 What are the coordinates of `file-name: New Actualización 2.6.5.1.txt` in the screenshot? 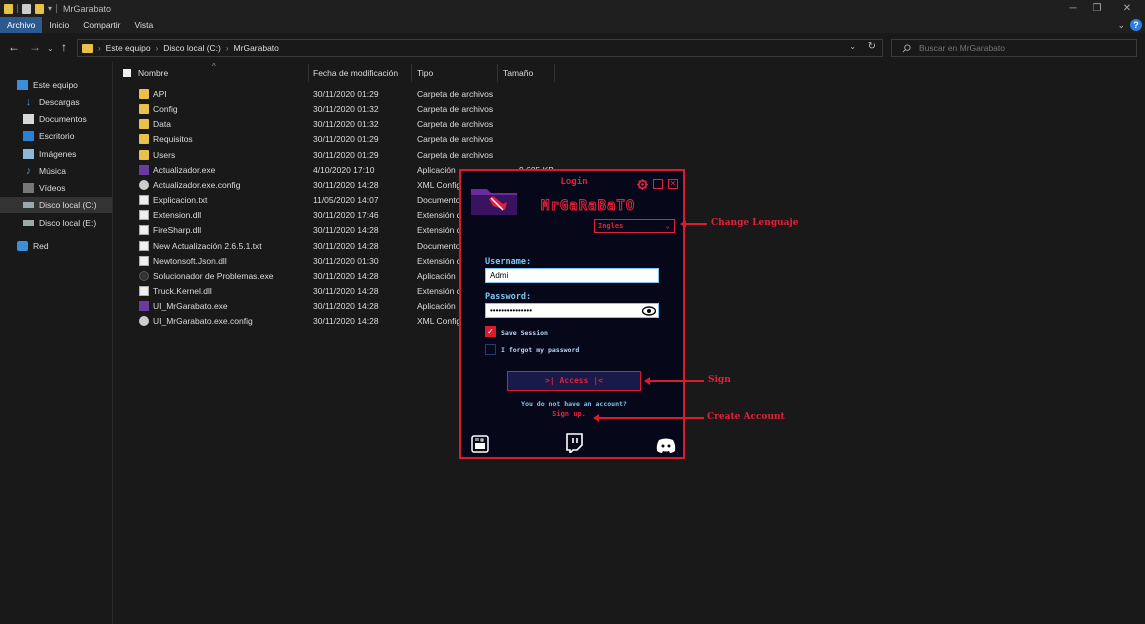 It's located at (207, 245).